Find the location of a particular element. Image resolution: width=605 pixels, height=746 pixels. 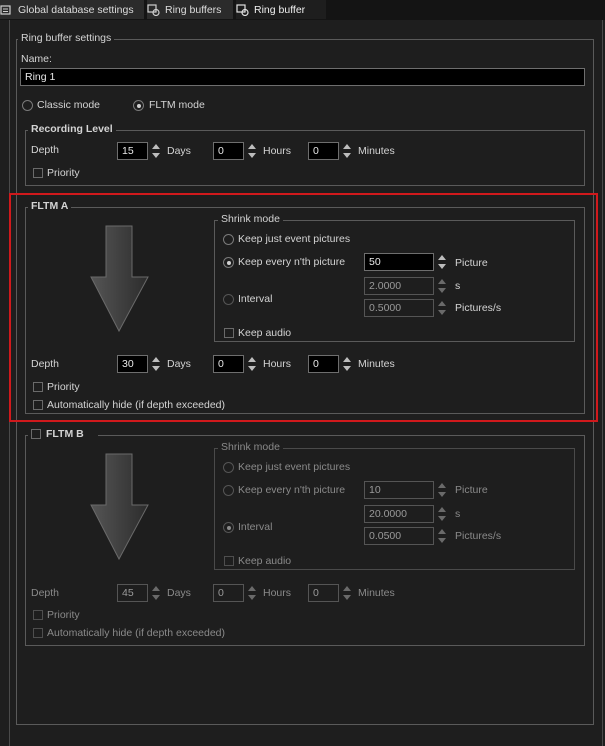

fltm-mode-label: FLTM mode is located at coordinates (177, 105).